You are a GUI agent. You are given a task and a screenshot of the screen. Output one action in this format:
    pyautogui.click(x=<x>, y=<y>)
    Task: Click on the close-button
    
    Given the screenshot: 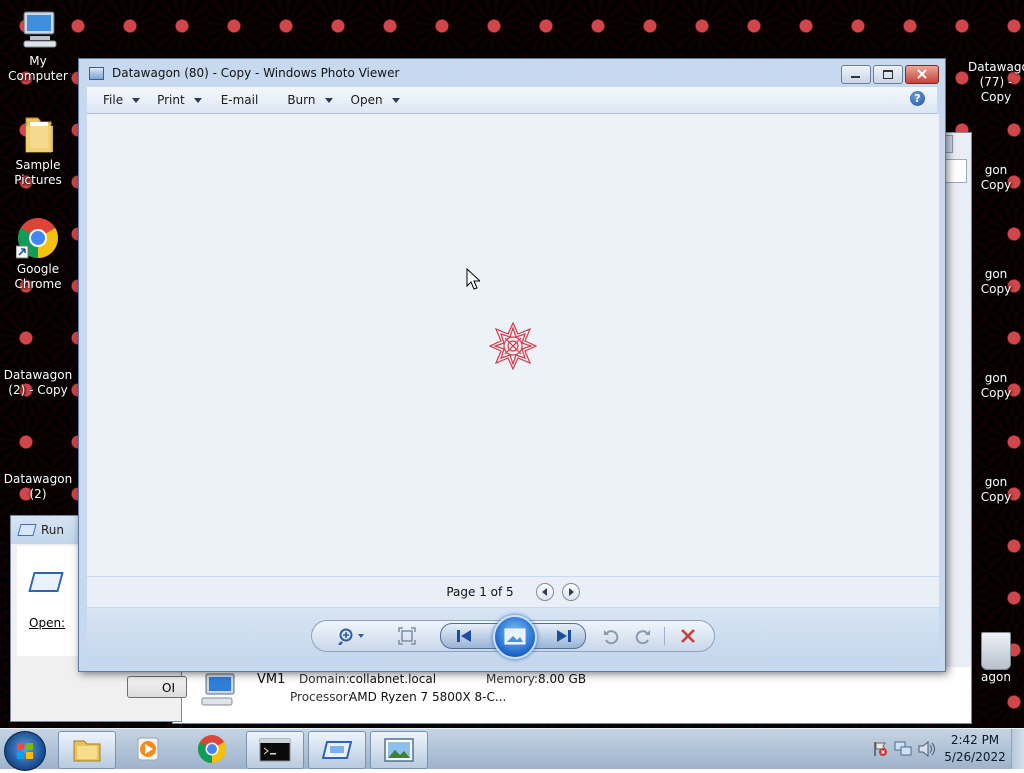 What is the action you would take?
    pyautogui.click(x=922, y=74)
    